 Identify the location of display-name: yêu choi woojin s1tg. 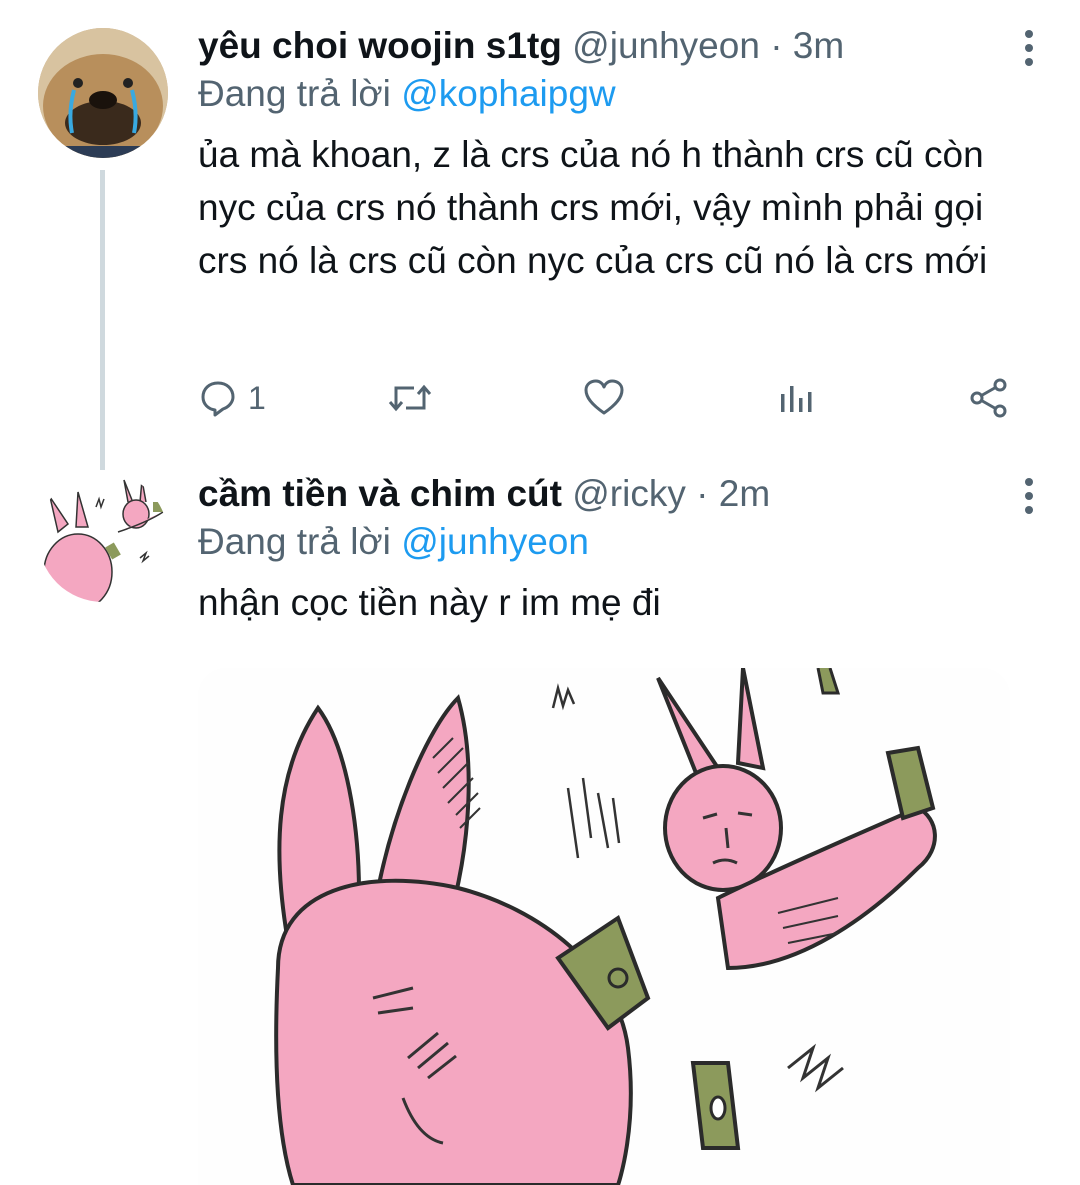
(380, 45).